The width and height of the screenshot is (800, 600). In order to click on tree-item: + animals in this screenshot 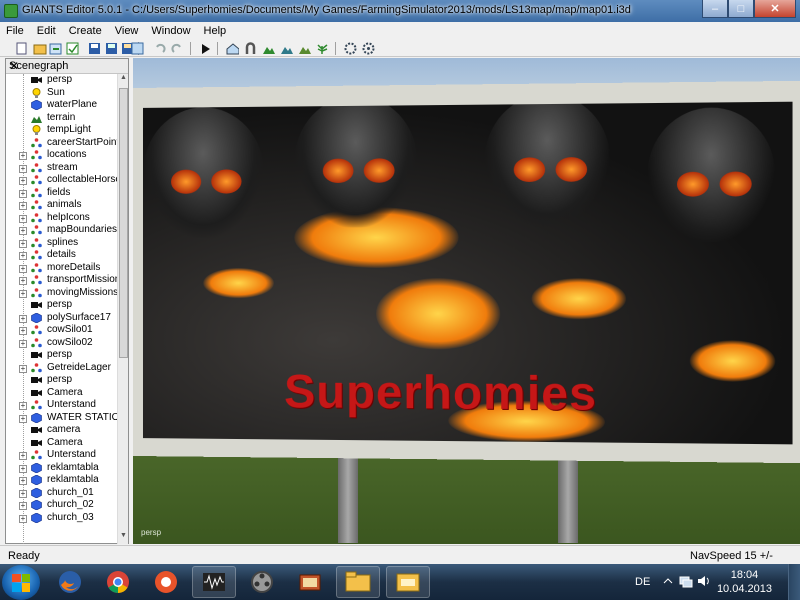, I will do `click(62, 205)`.